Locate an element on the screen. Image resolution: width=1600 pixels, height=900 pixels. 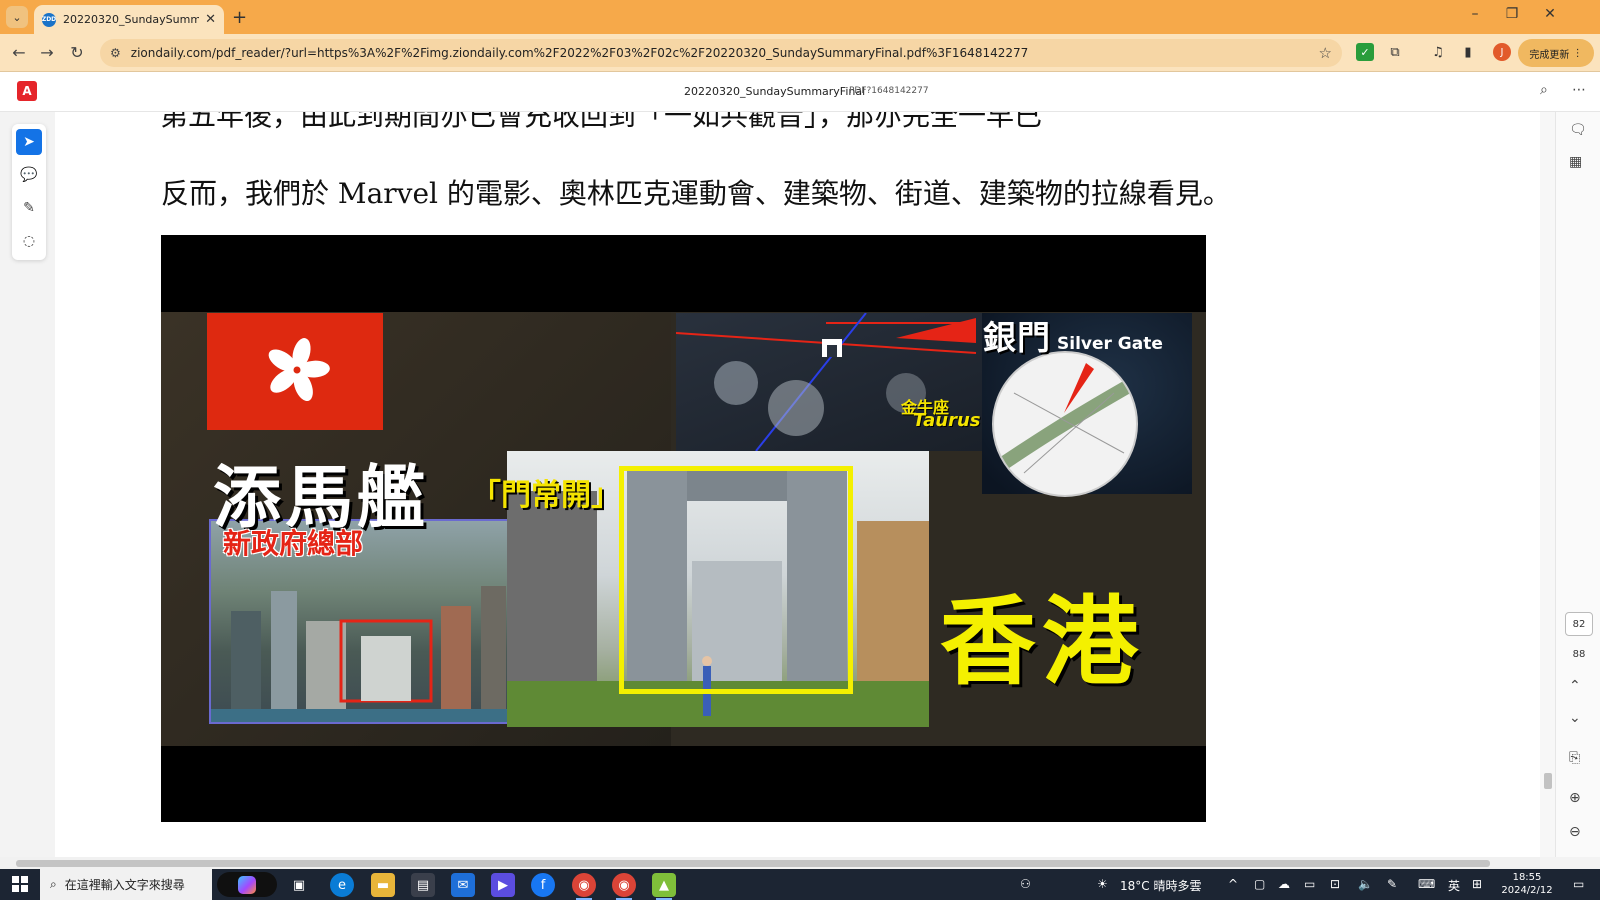
horizontal-scrollbar-thumb is located at coordinates (753, 863).